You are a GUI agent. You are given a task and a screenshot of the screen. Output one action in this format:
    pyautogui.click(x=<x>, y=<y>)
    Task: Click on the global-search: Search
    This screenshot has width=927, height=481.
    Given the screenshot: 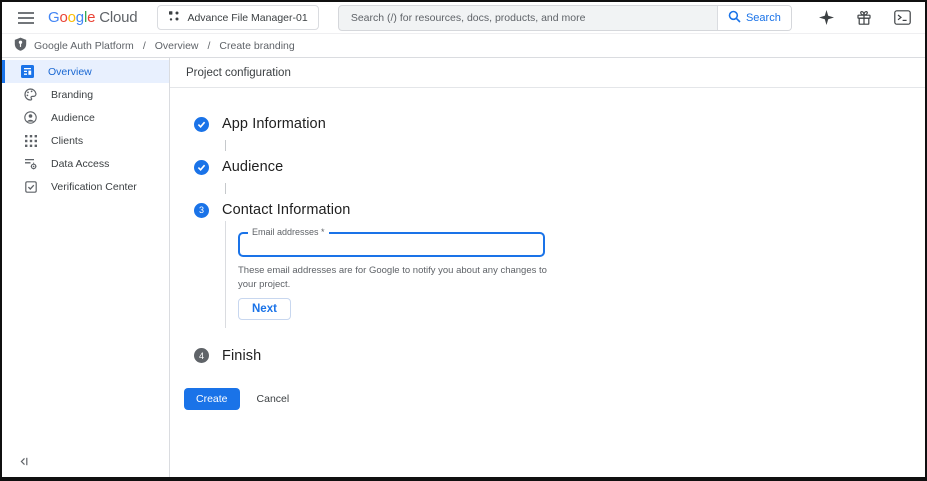 What is the action you would take?
    pyautogui.click(x=564, y=17)
    